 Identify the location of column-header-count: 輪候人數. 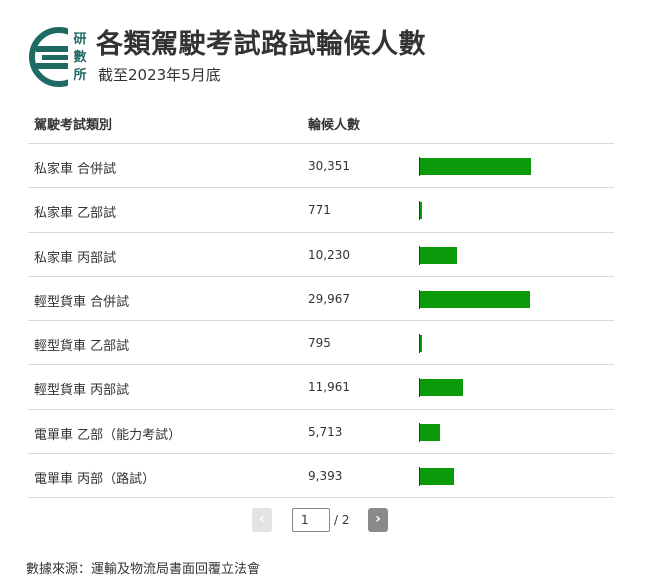
(334, 123).